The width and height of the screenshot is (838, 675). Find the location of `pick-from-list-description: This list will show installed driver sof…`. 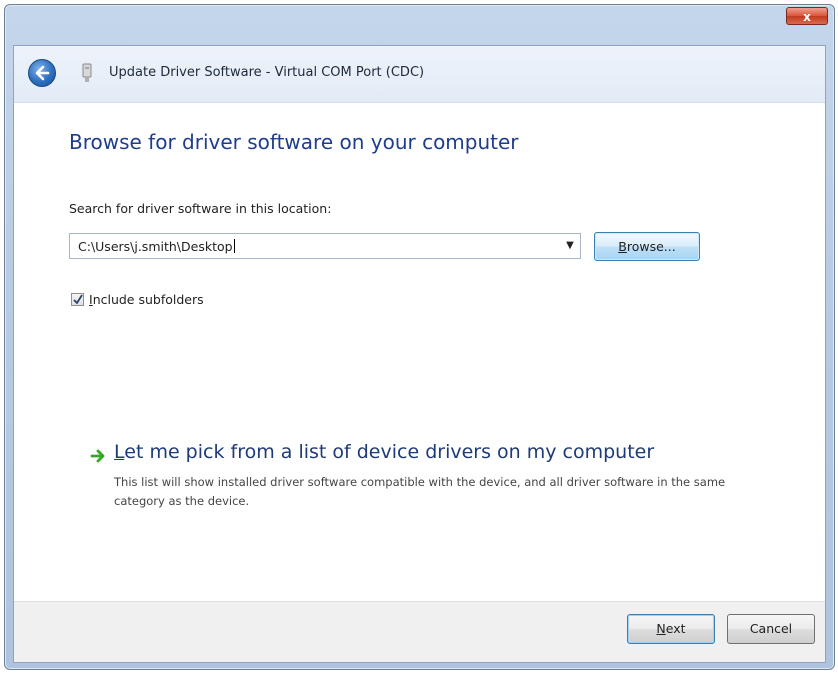

pick-from-list-description: This list will show installed driver sof… is located at coordinates (420, 491).